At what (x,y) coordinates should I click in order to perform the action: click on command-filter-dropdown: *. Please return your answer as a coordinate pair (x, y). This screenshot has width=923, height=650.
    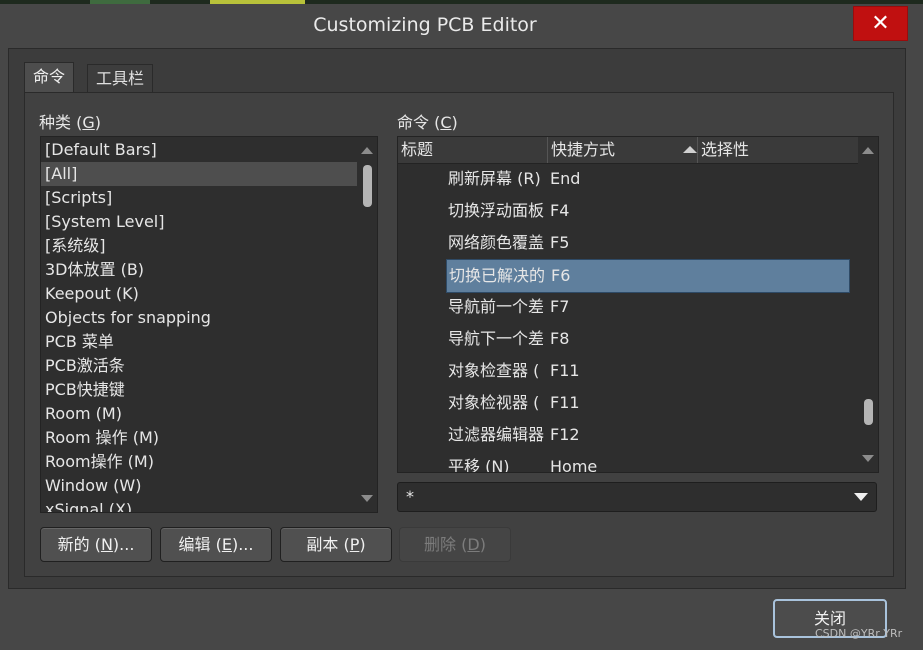
    Looking at the image, I should click on (637, 497).